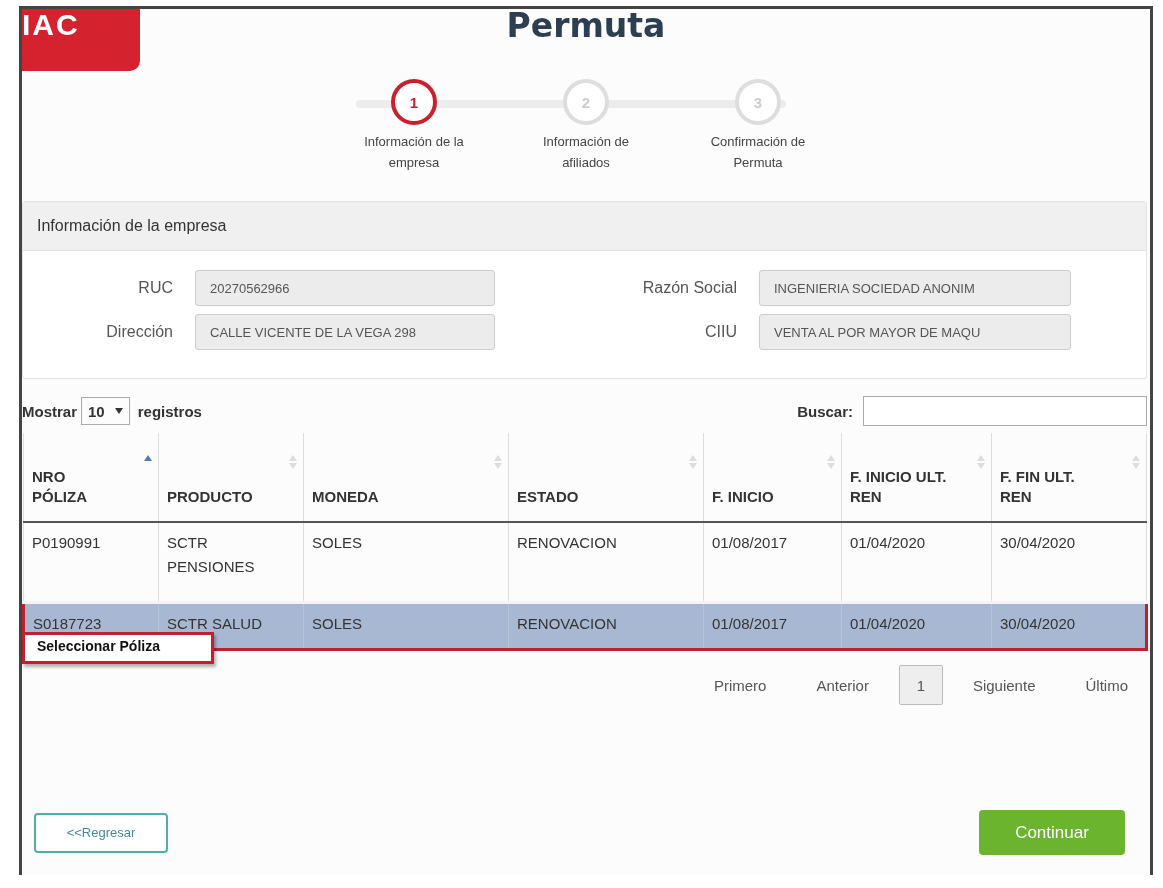 This screenshot has width=1163, height=888. Describe the element at coordinates (118, 411) in the screenshot. I see `caret-icon` at that location.